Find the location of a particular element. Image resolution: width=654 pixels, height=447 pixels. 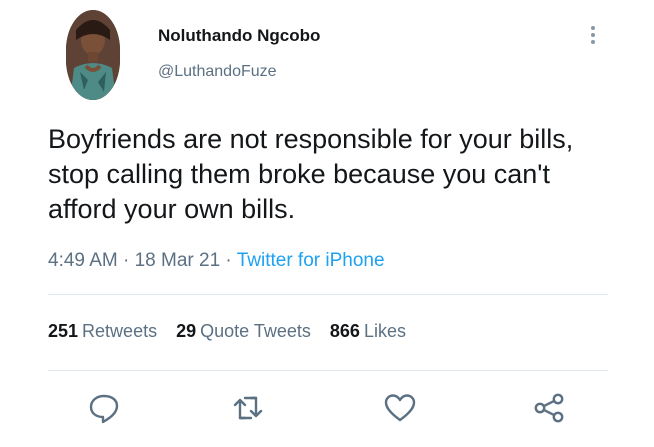

like-button is located at coordinates (400, 408).